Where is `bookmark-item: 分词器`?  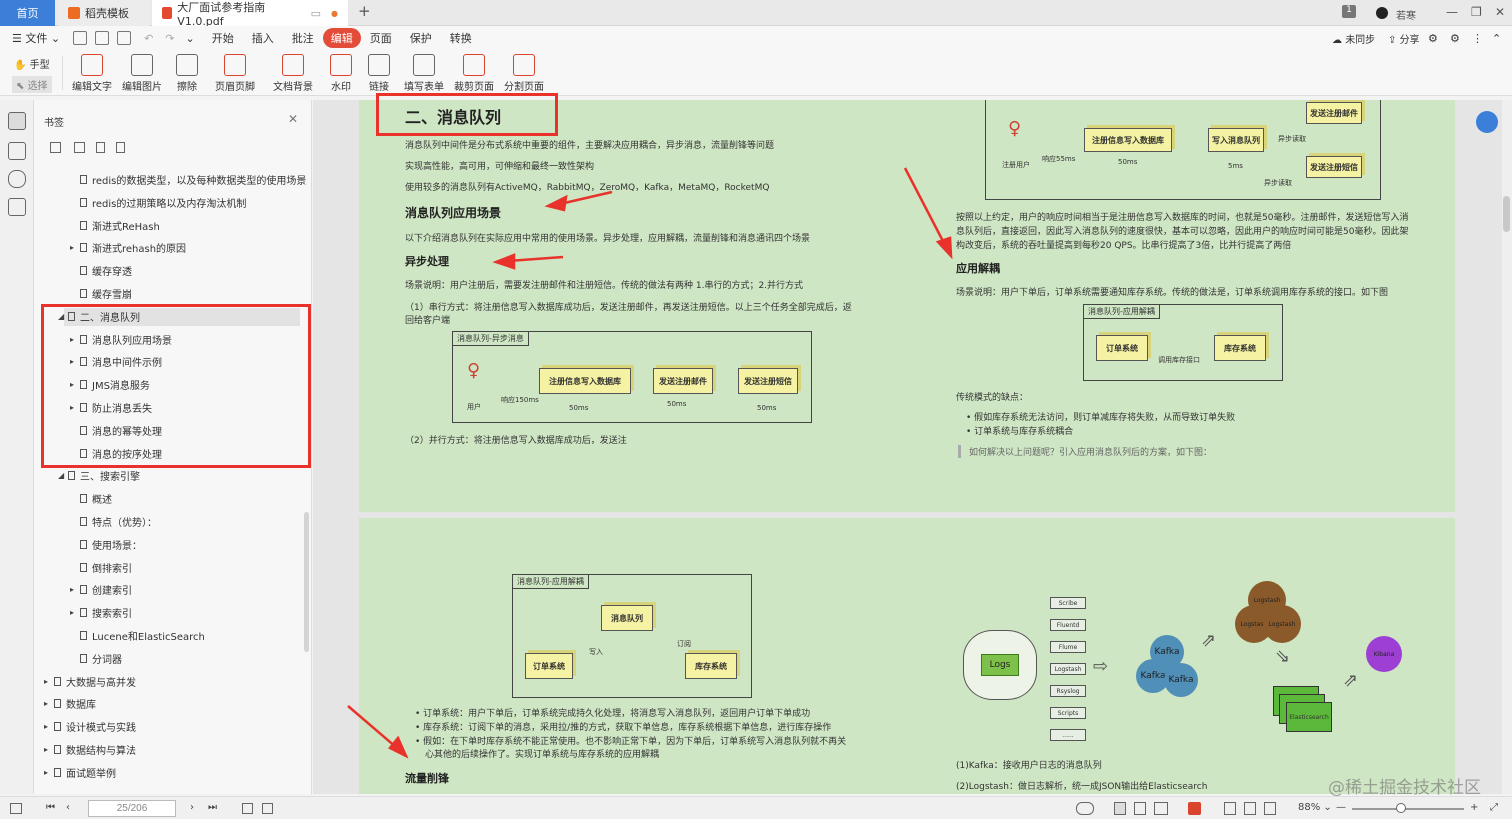
bookmark-item: 分词器 is located at coordinates (96, 658).